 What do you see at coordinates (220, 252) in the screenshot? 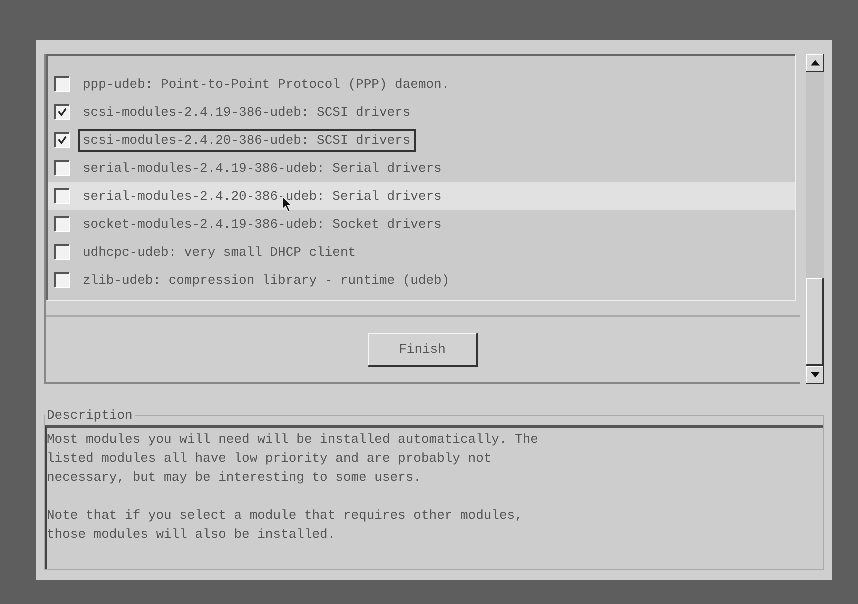
I see `module-label: udhcpc-udeb: very small DHCP client` at bounding box center [220, 252].